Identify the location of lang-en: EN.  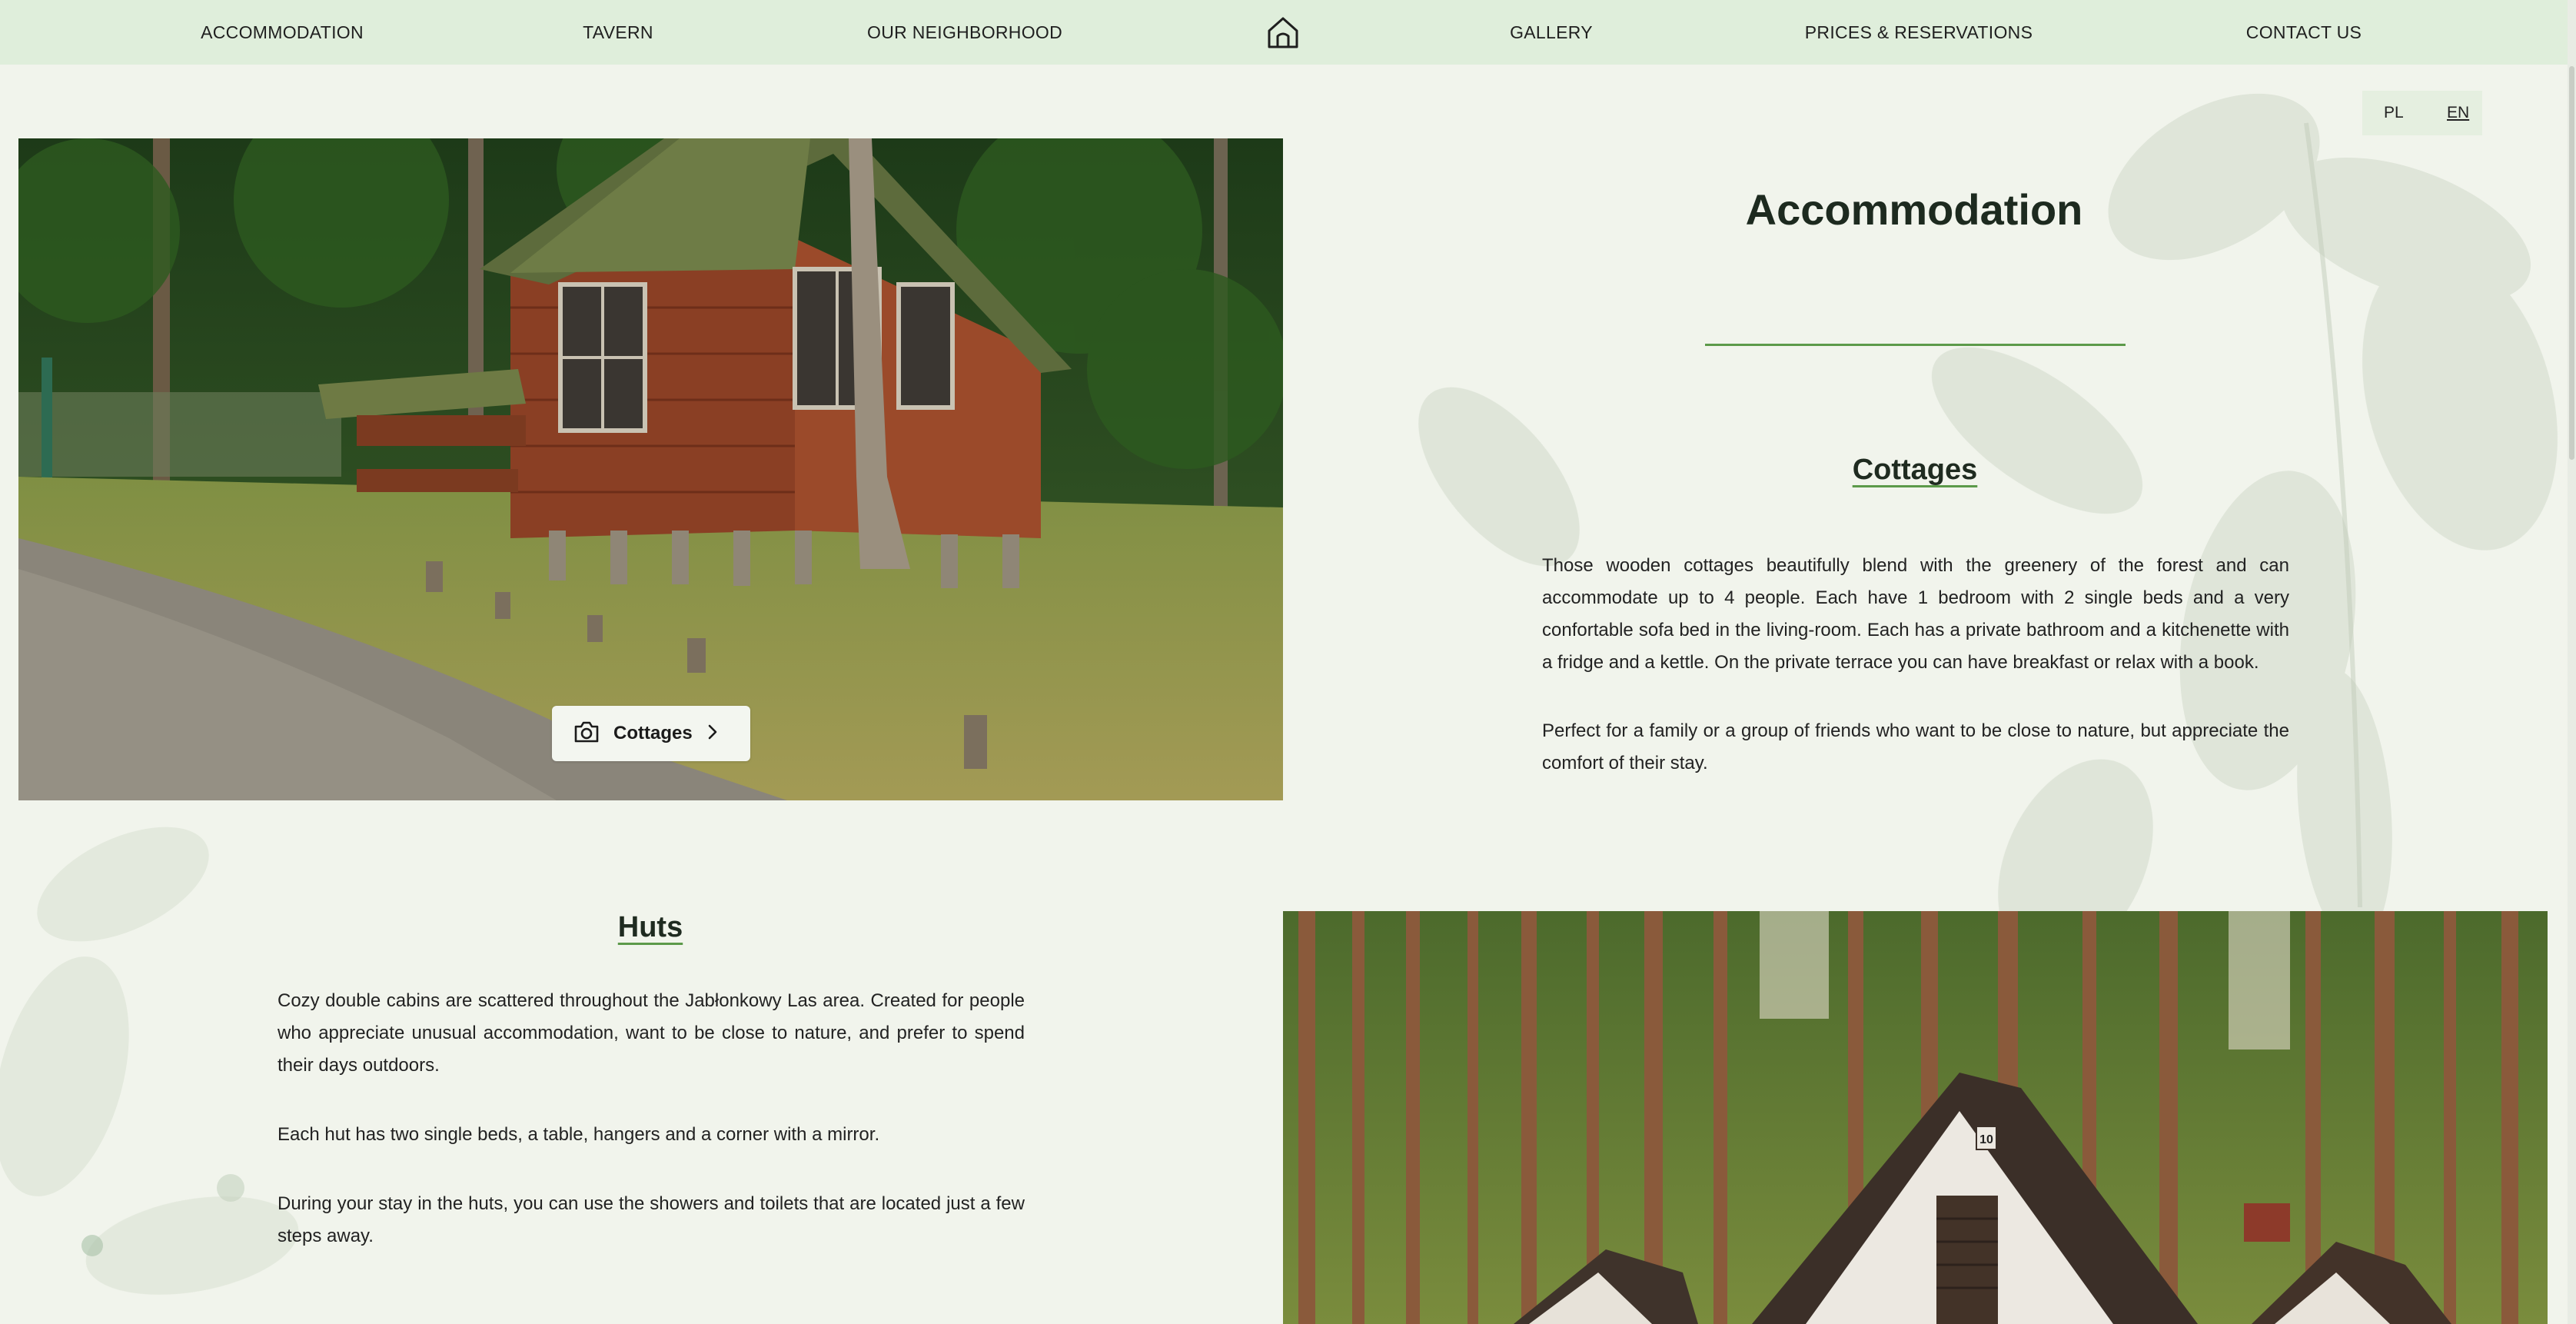
(2458, 113).